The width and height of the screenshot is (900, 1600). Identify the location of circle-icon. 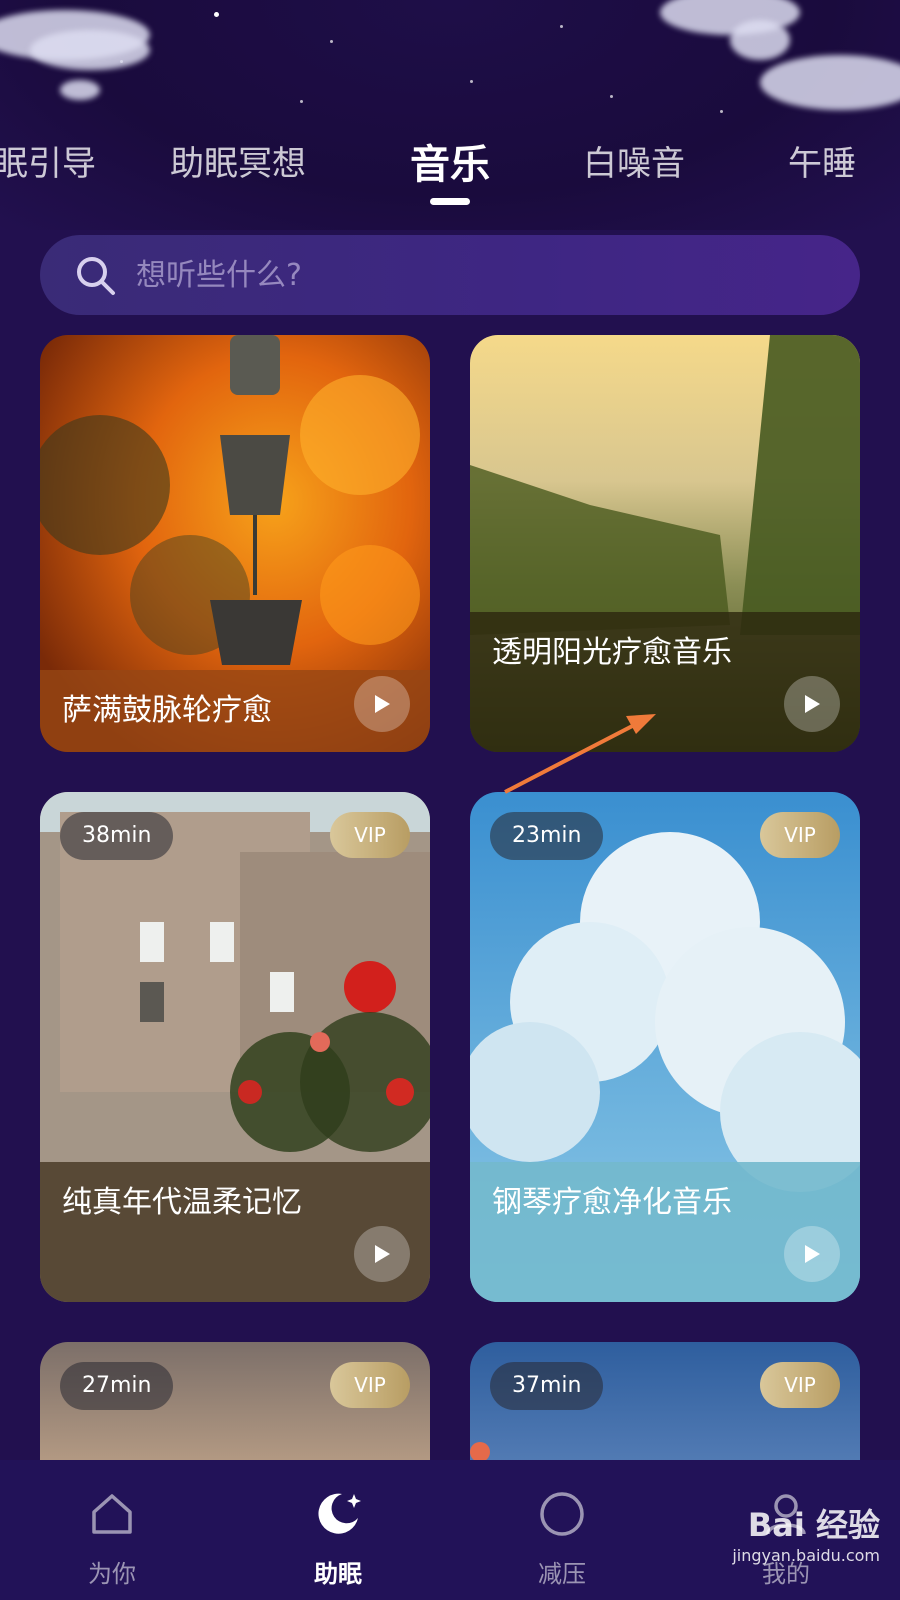
(562, 1514).